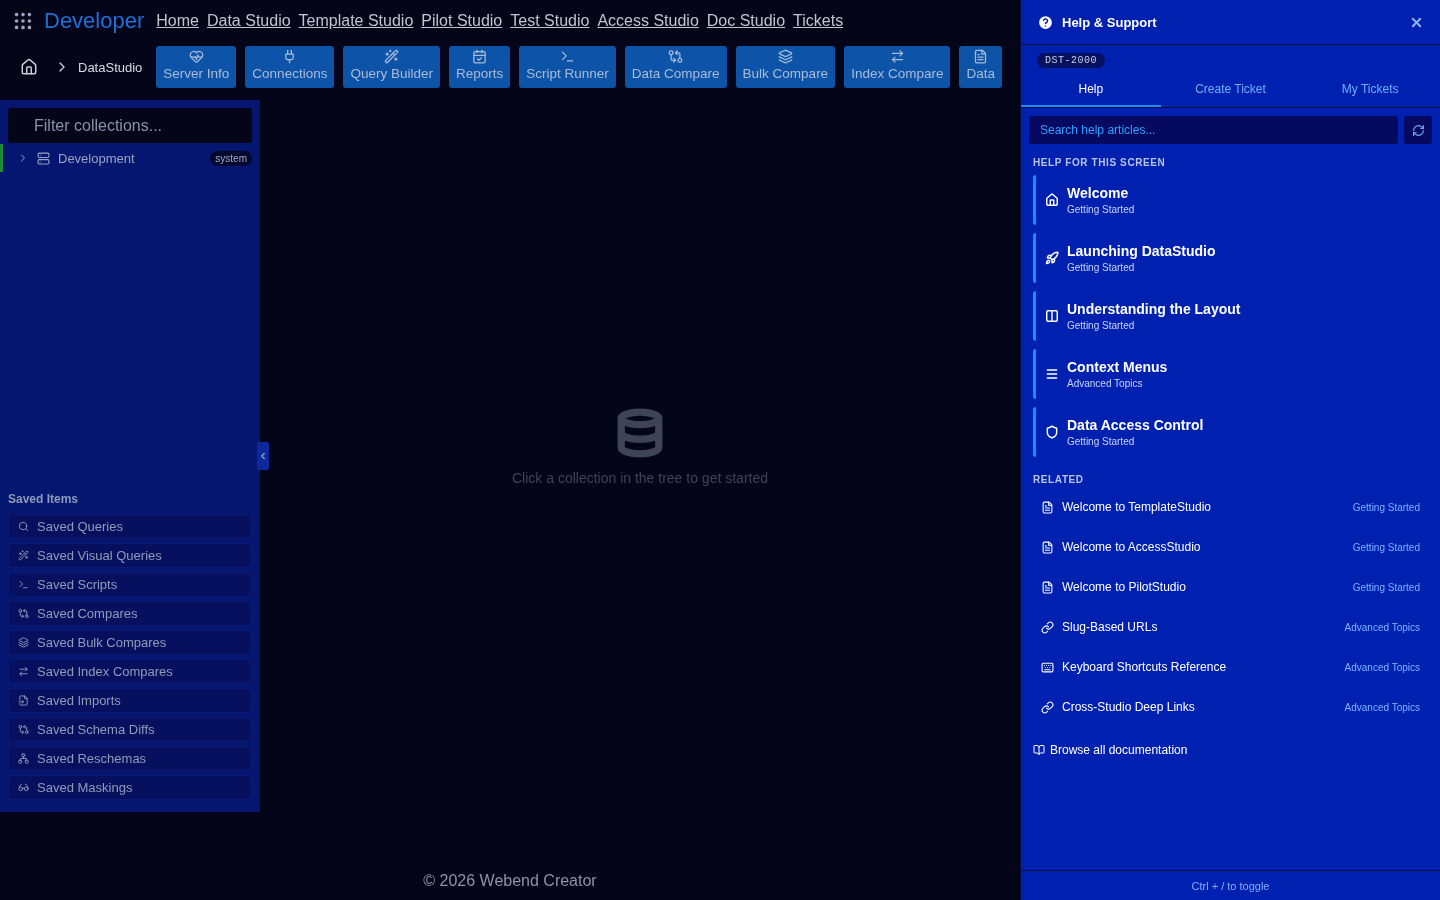 This screenshot has width=1440, height=900. What do you see at coordinates (1129, 707) in the screenshot?
I see `related-title: Cross-Studio Deep Links` at bounding box center [1129, 707].